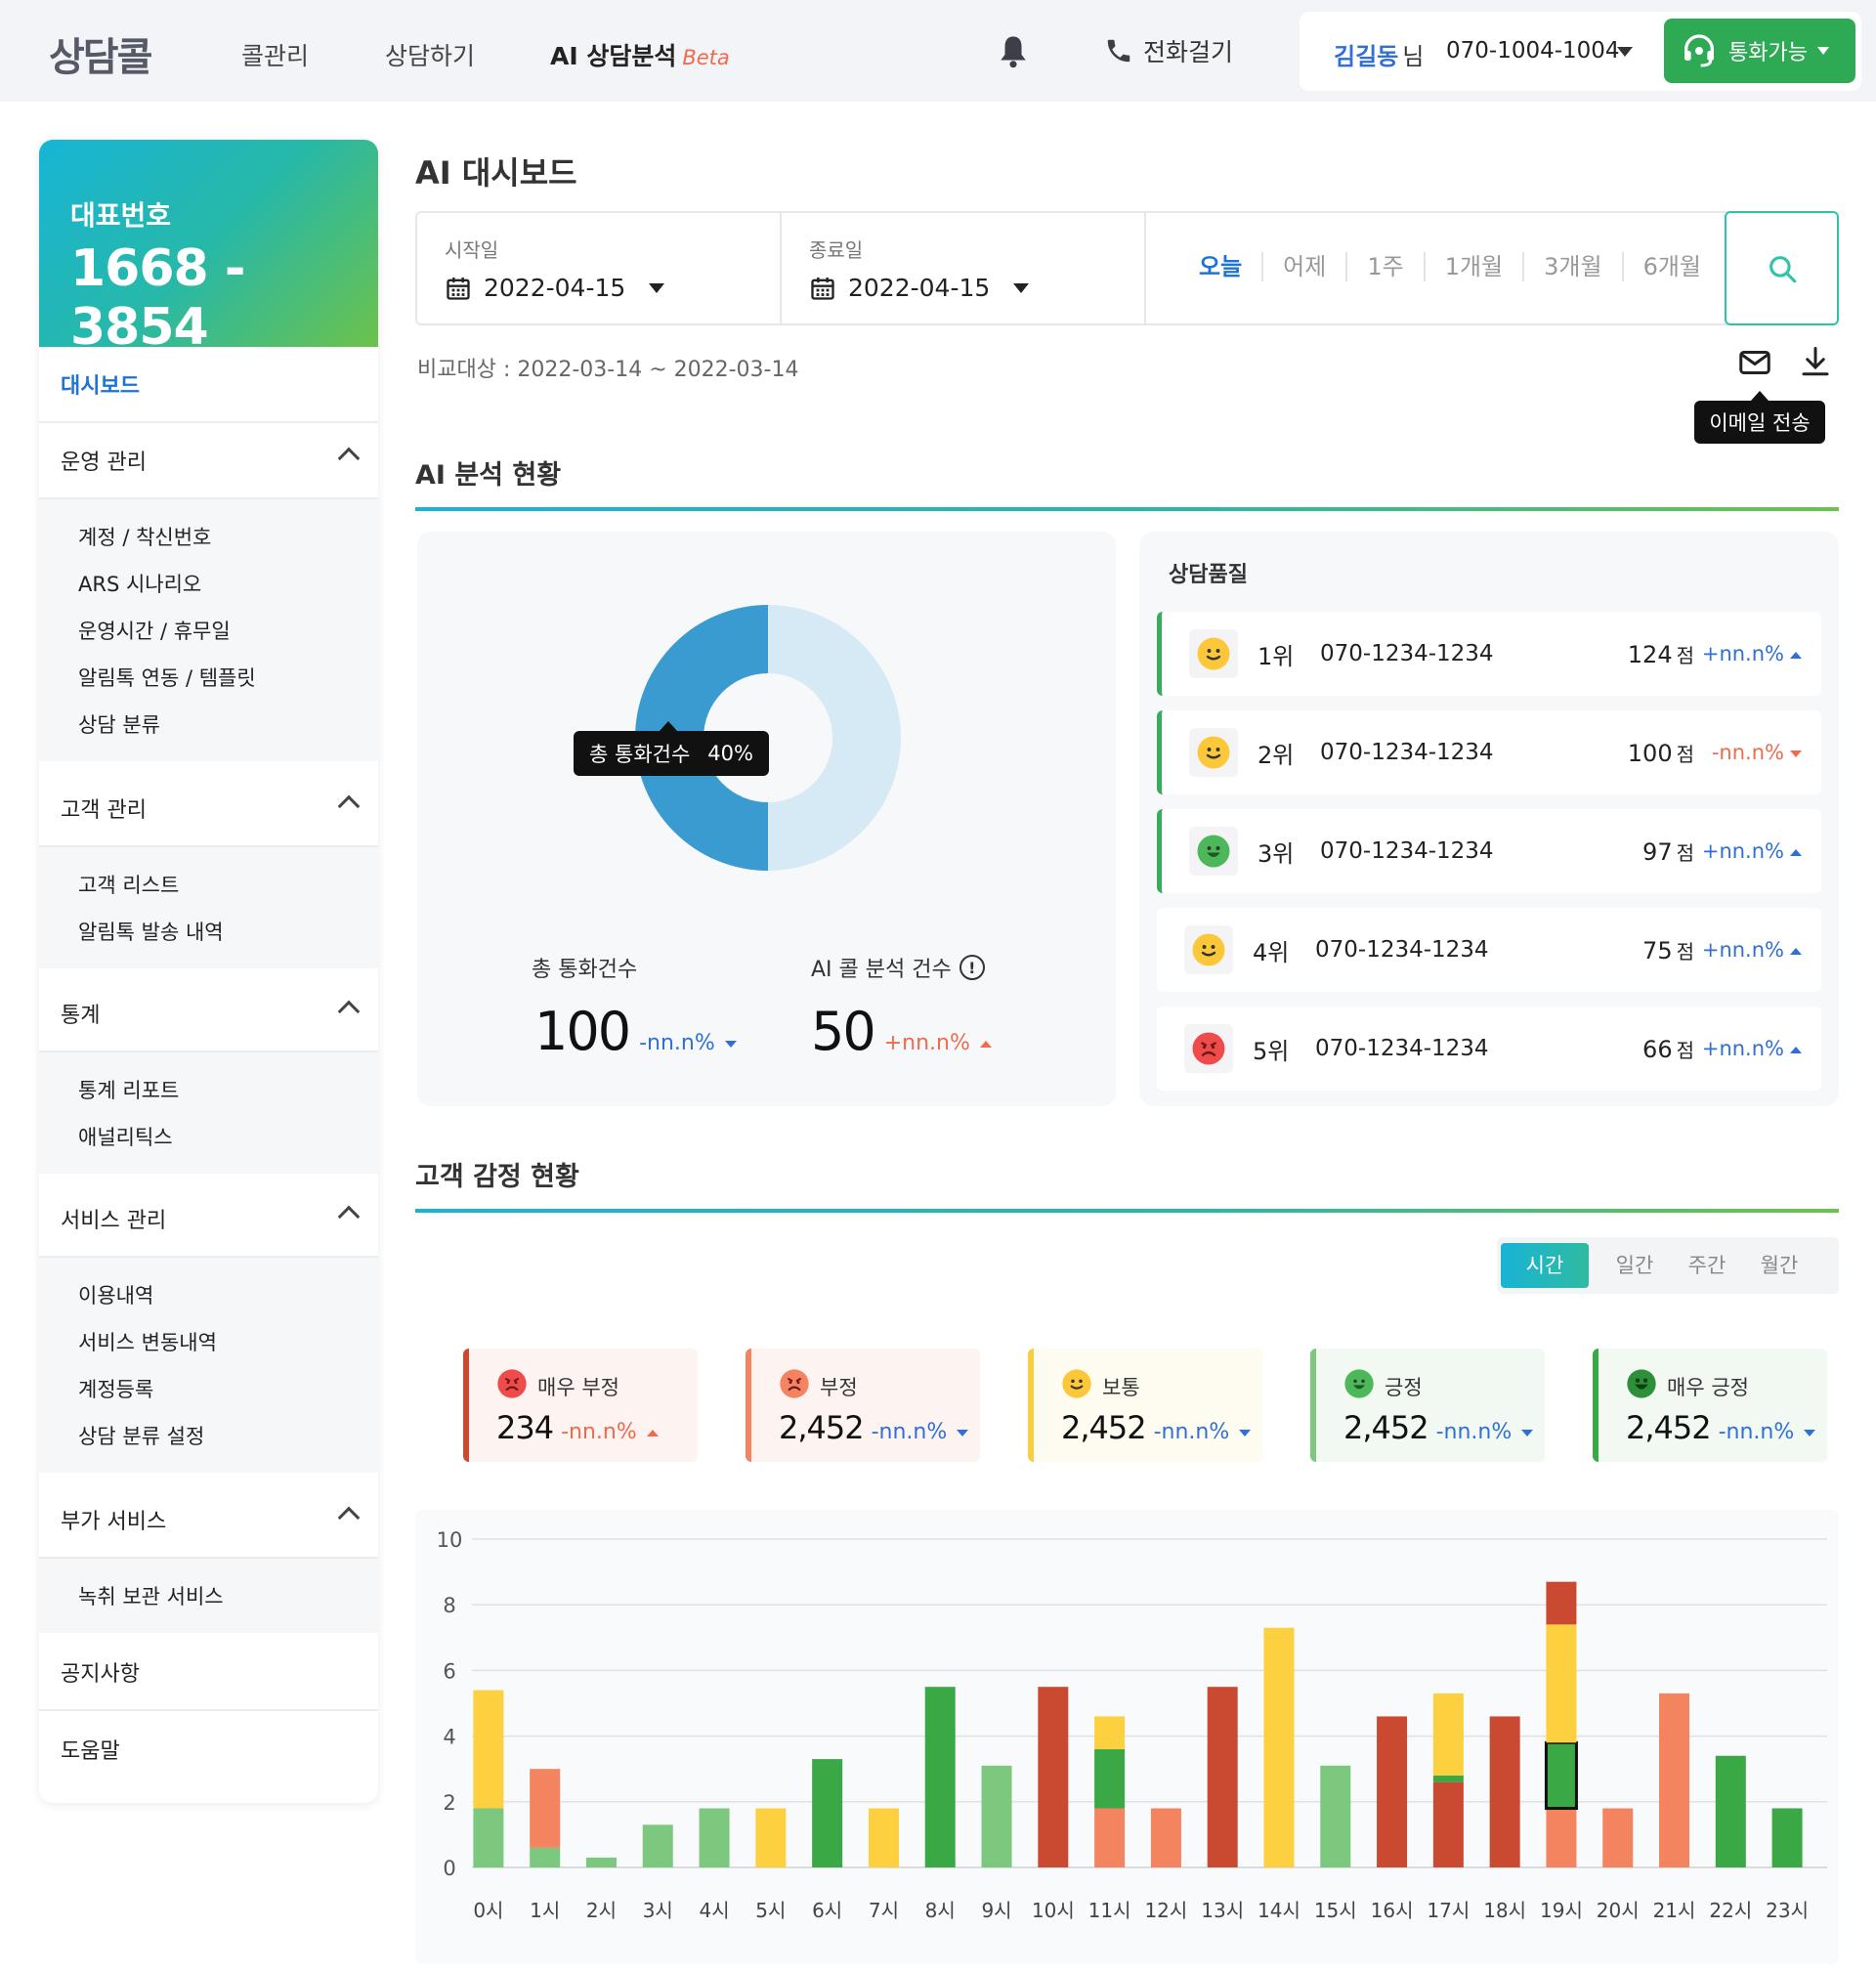 The height and width of the screenshot is (1972, 1876). What do you see at coordinates (208, 461) in the screenshot?
I see `sidebar-group-operations: 운영 관리` at bounding box center [208, 461].